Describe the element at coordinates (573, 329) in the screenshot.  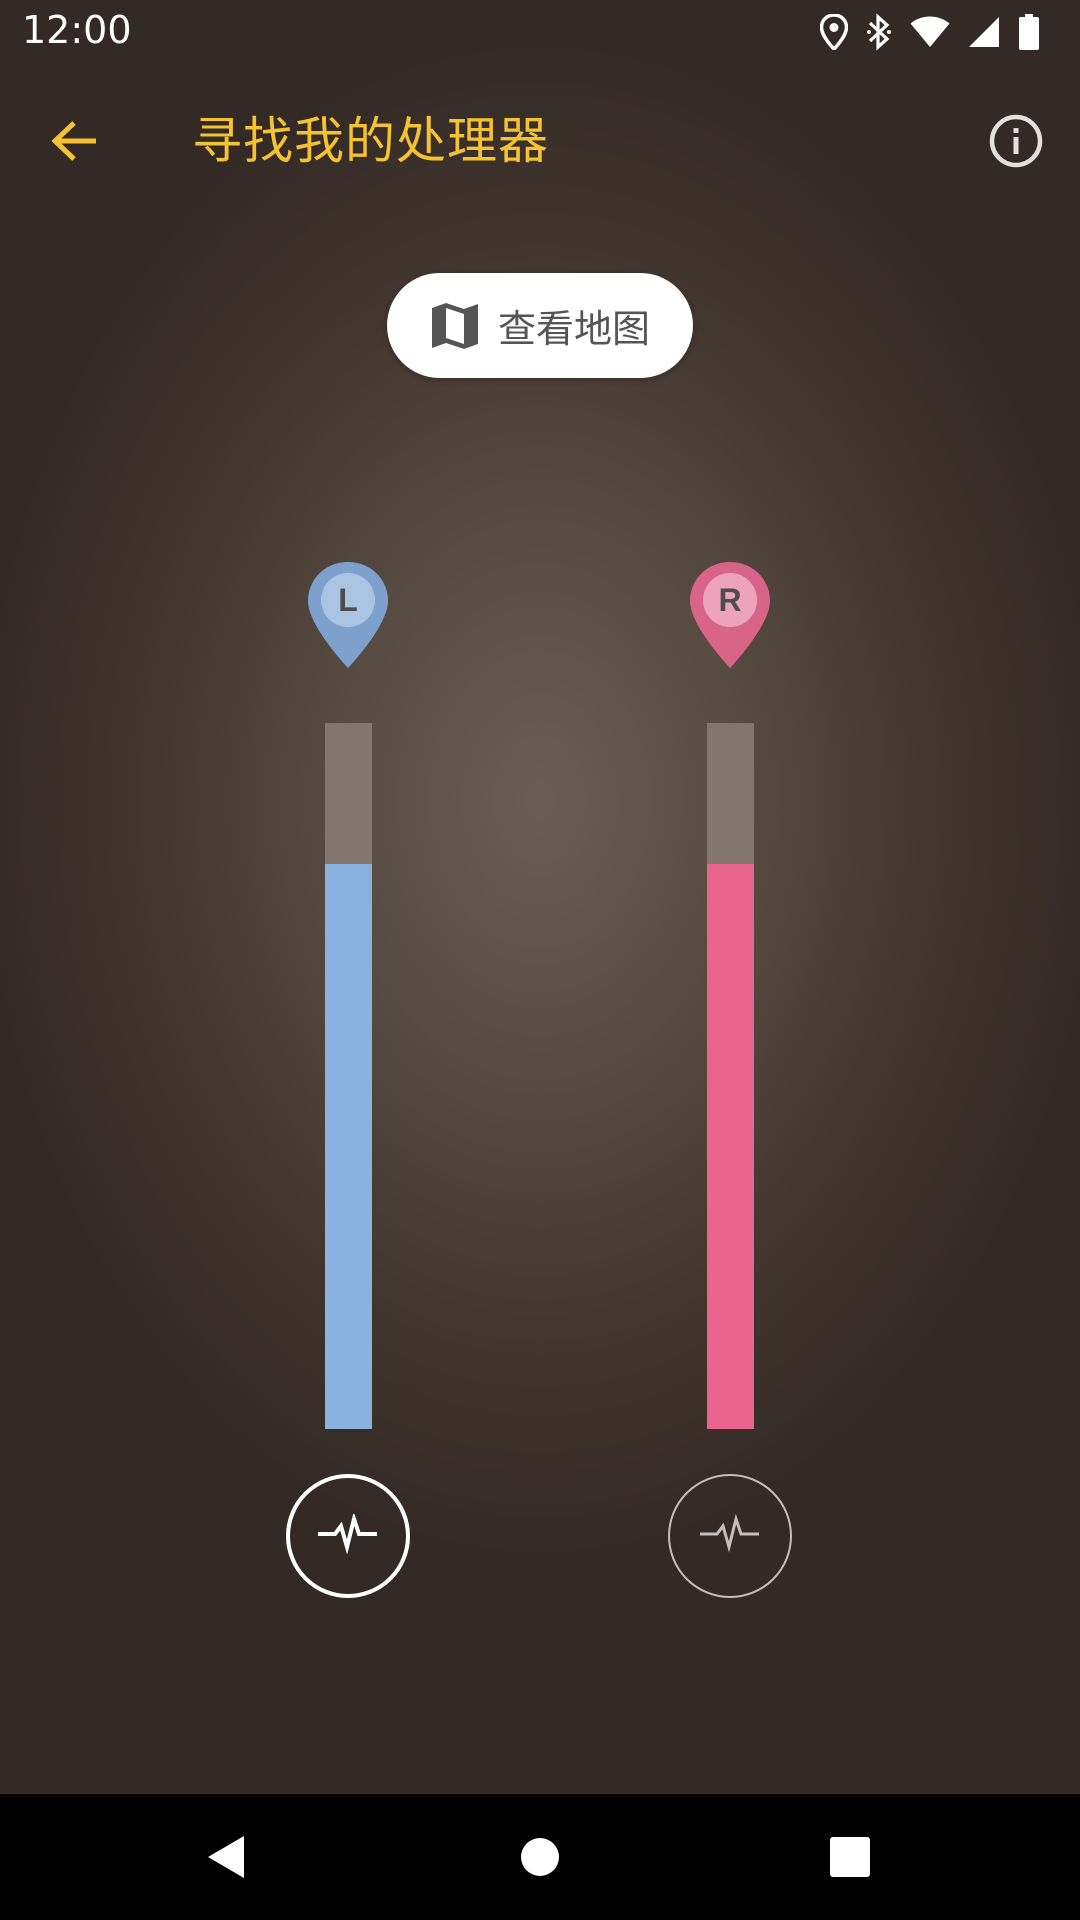
I see `view-map-label: 查看地图` at that location.